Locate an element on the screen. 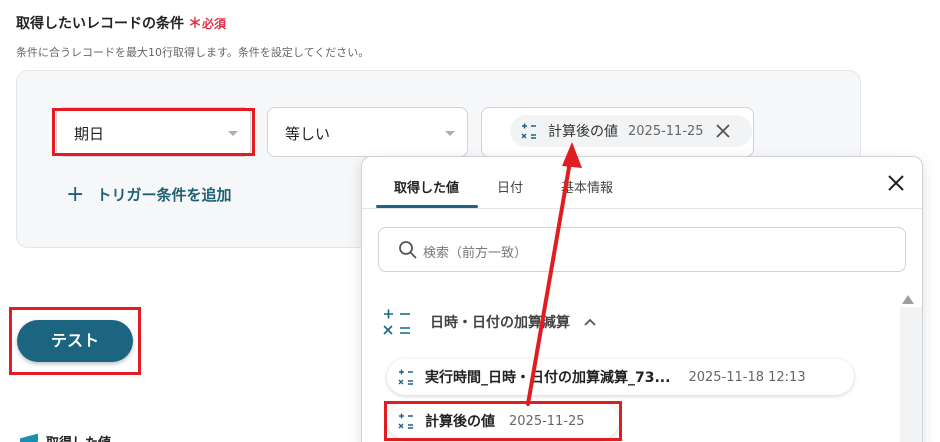 Image resolution: width=940 pixels, height=442 pixels. group-header: 日時・日付の加算減算 is located at coordinates (489, 322).